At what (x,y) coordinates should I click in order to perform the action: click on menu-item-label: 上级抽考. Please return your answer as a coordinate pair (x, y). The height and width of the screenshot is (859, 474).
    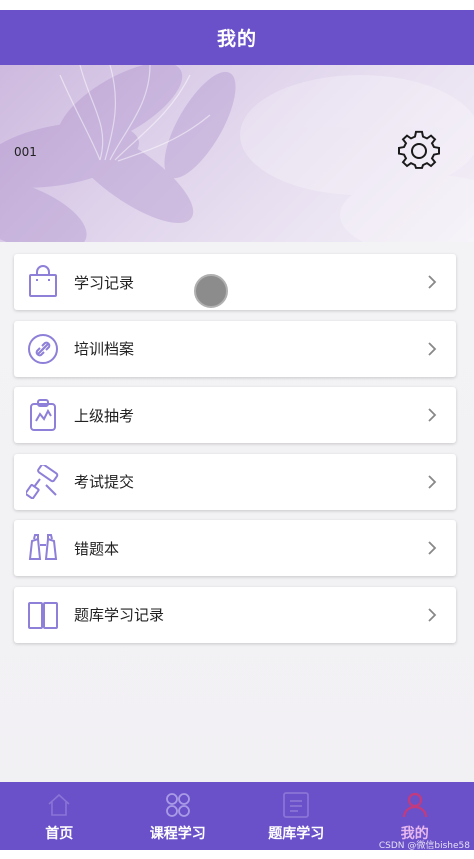
    Looking at the image, I should click on (104, 415).